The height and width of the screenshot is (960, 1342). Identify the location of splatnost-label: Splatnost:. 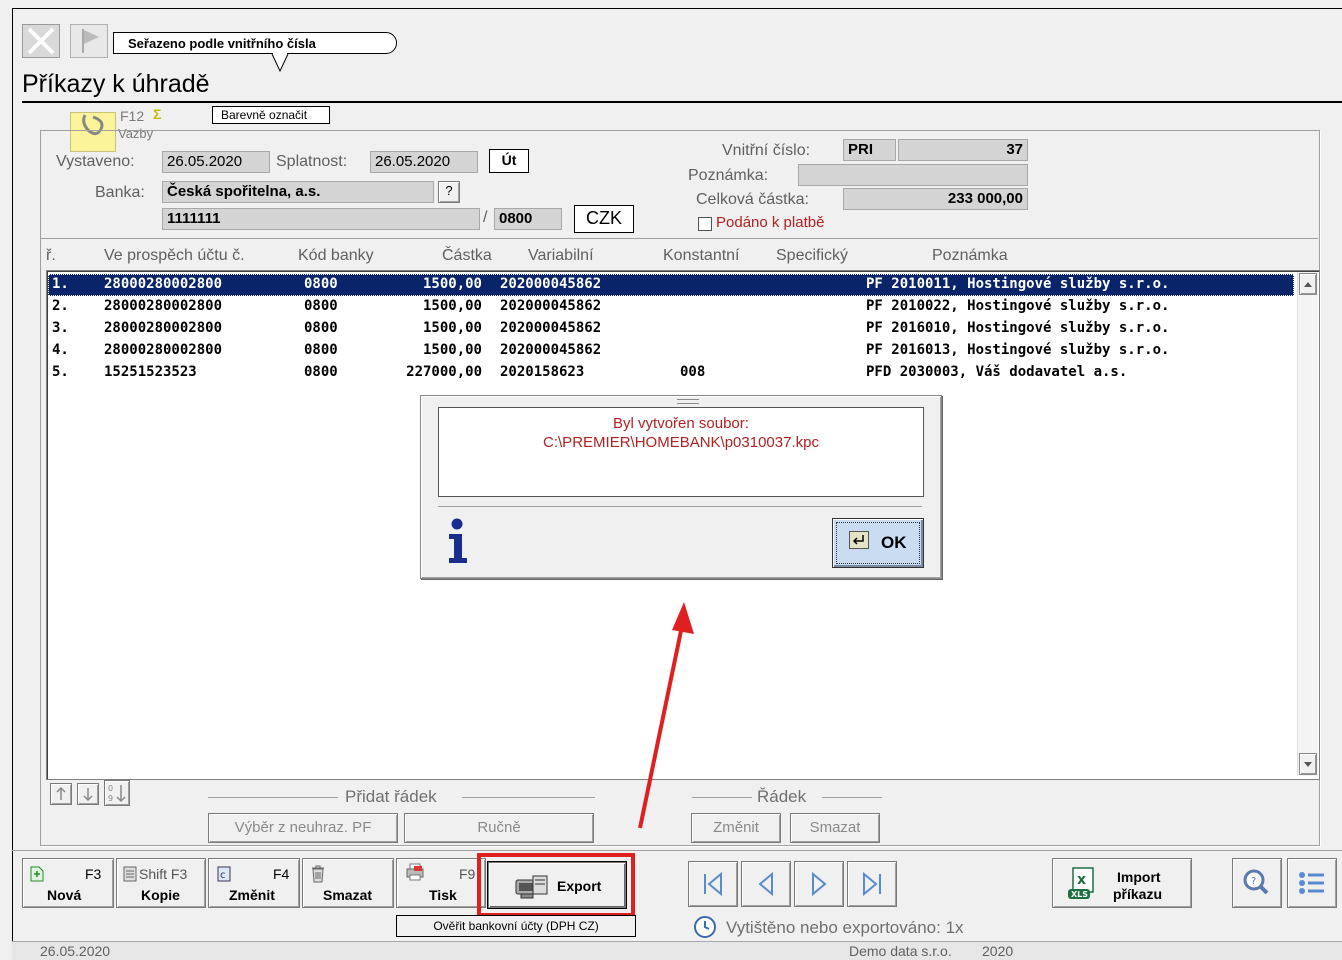
(312, 161).